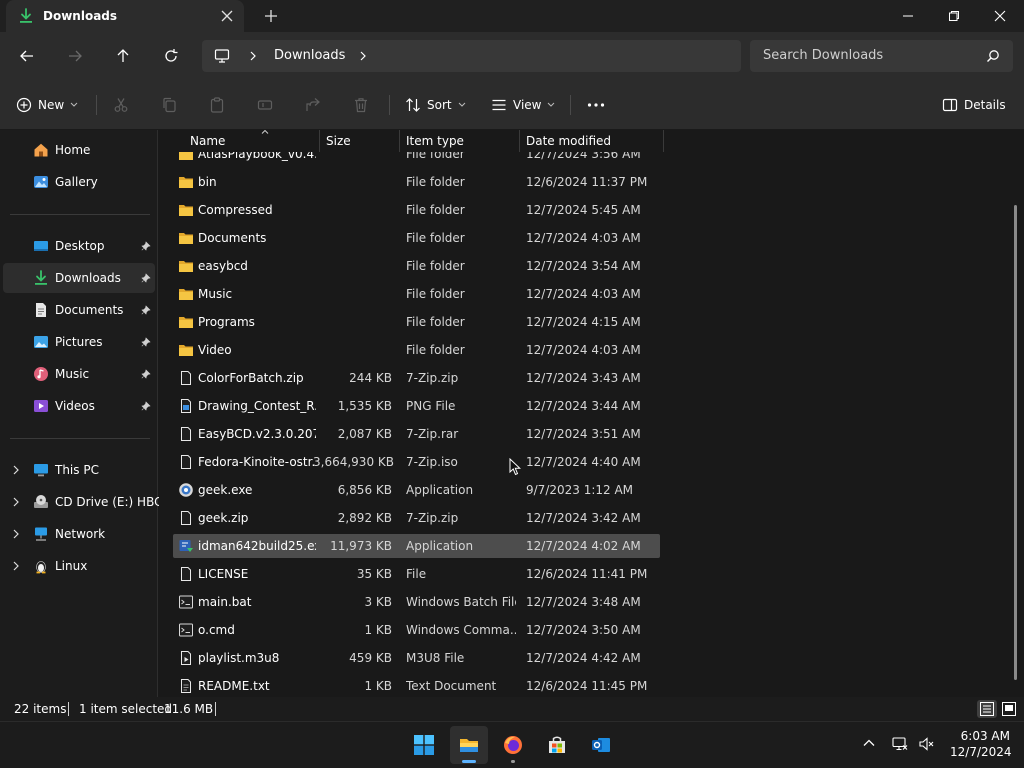 The height and width of the screenshot is (768, 1024). Describe the element at coordinates (416, 294) in the screenshot. I see `file-row: Music File folder 12/7/2024 4:03 AM` at that location.